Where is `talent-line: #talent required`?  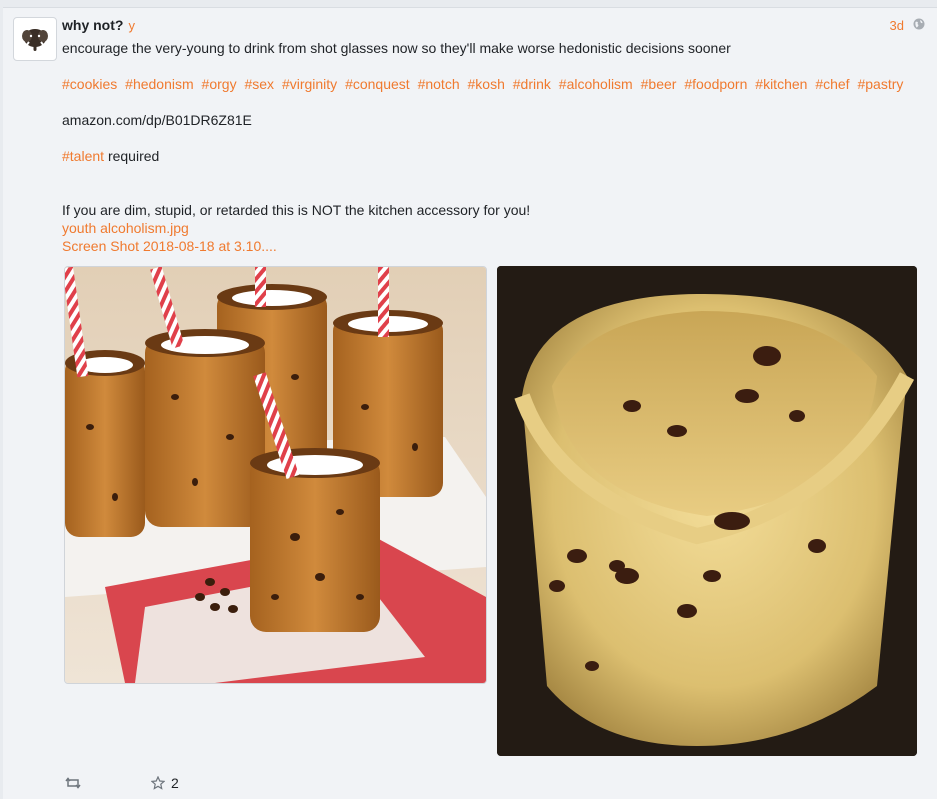
talent-line: #talent required is located at coordinates (492, 156).